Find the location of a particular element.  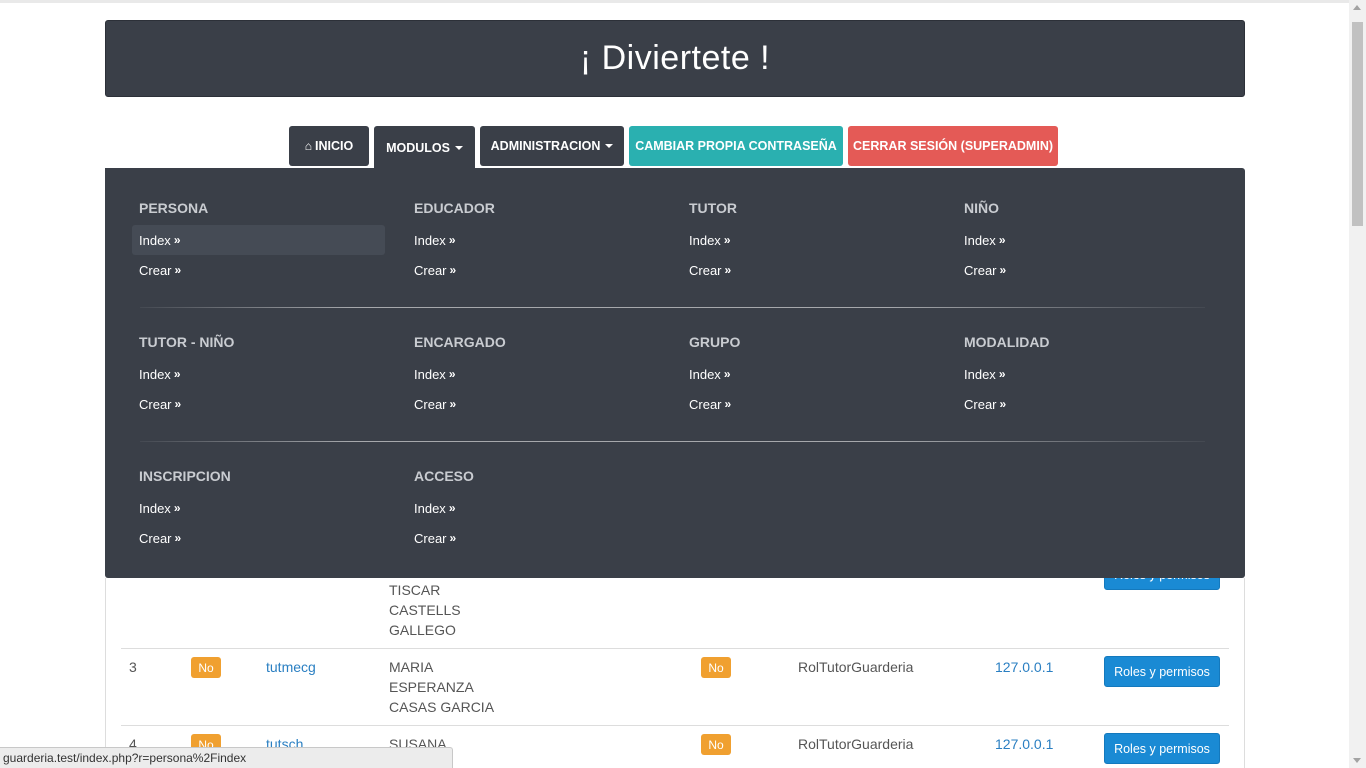

scroll-up-arrow-icon is located at coordinates (1357, 7).